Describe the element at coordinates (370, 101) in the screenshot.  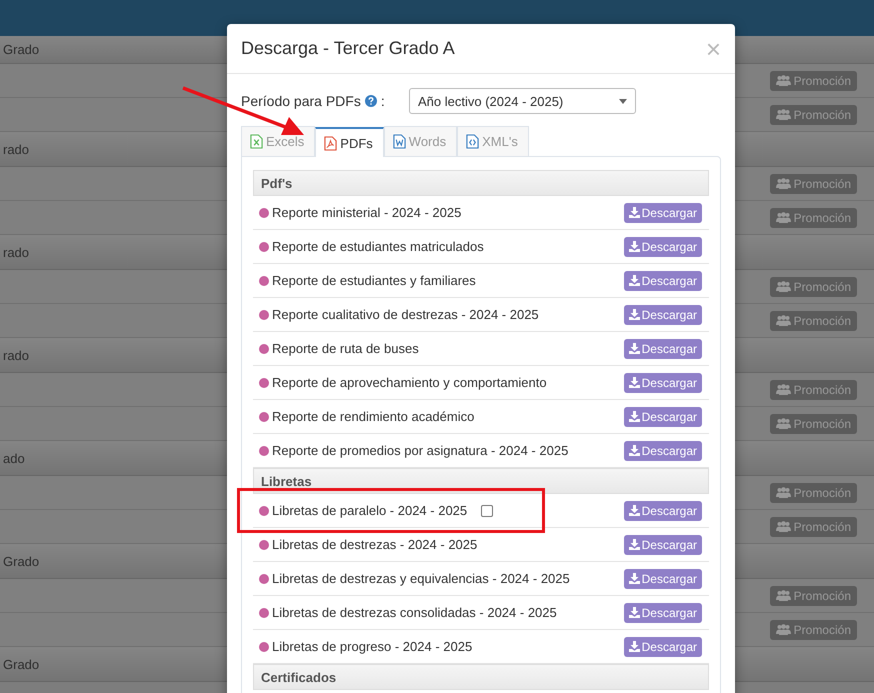
I see `help-icon` at that location.